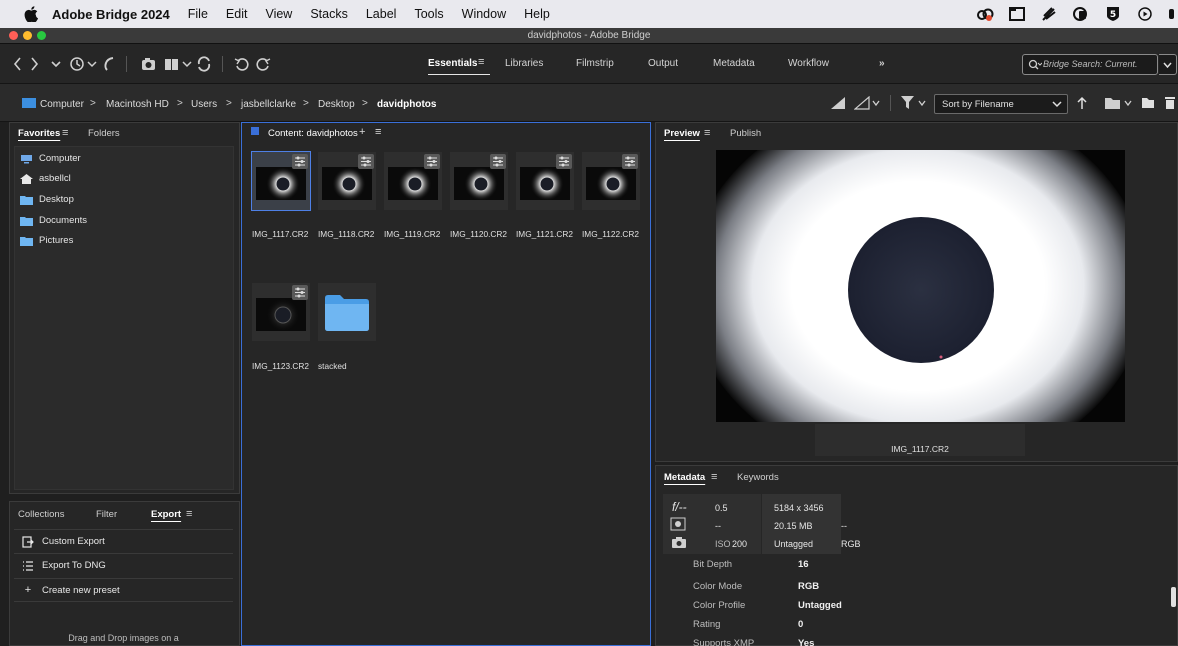 The width and height of the screenshot is (1178, 646). Describe the element at coordinates (1017, 14) in the screenshot. I see `screen-frame-icon` at that location.